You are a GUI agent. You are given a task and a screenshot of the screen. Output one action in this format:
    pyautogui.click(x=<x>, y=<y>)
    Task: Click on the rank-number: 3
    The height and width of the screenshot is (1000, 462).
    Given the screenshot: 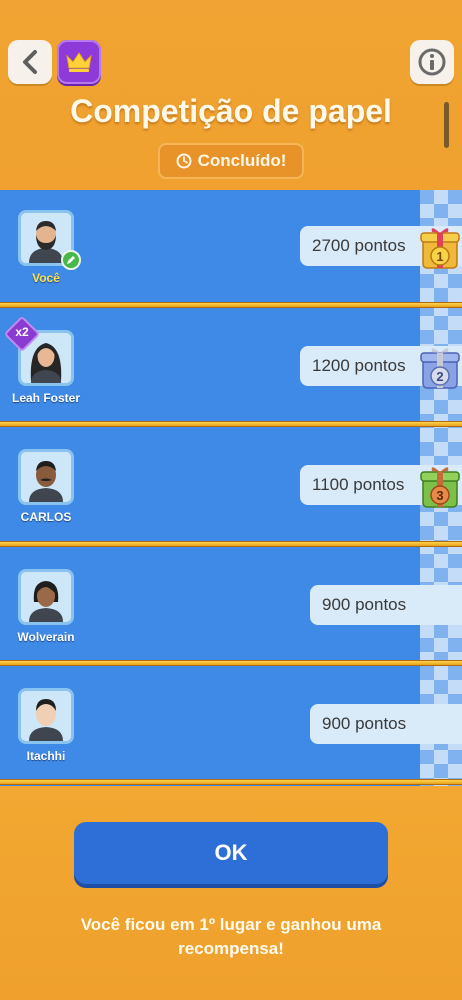 What is the action you would take?
    pyautogui.click(x=439, y=495)
    